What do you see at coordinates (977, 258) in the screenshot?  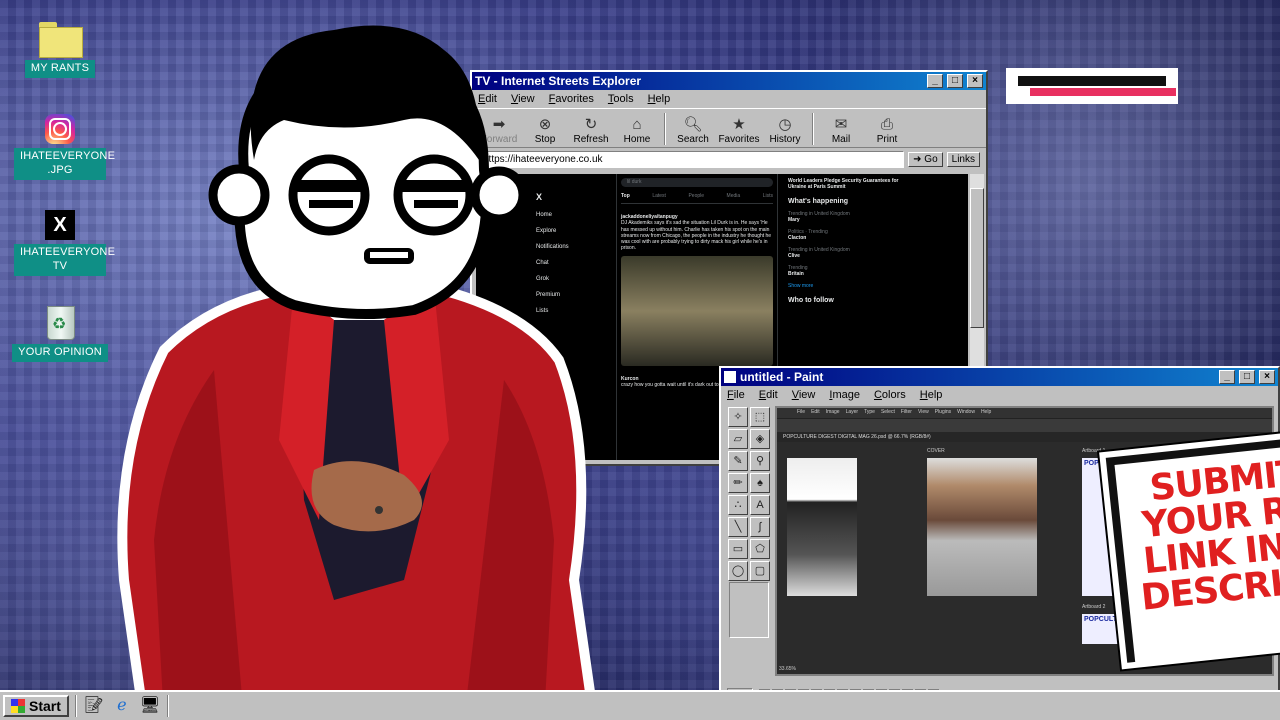 I see `scrollbar-thumb` at bounding box center [977, 258].